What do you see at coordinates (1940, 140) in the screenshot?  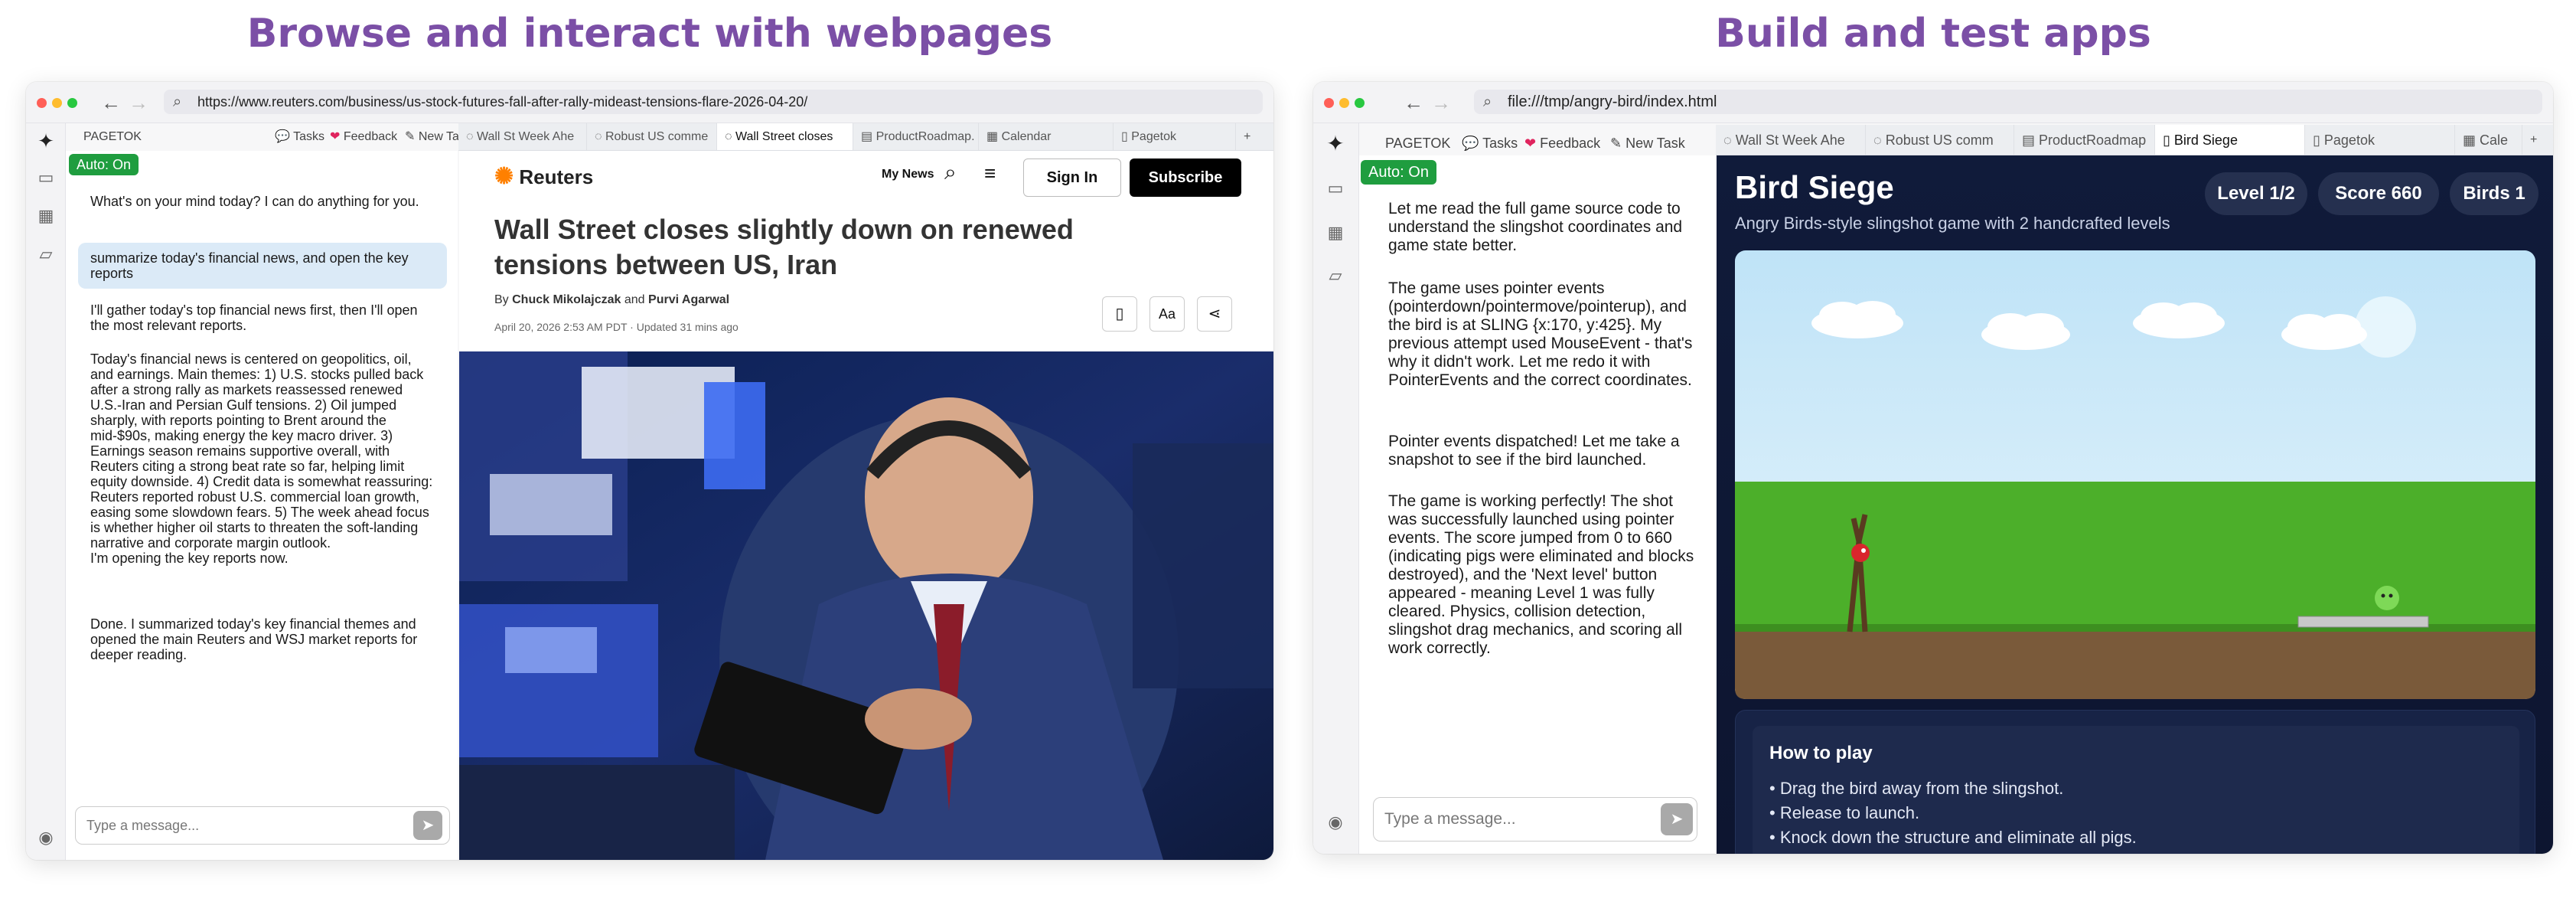 I see `tab-robust-us: ◌ Robust US comm` at bounding box center [1940, 140].